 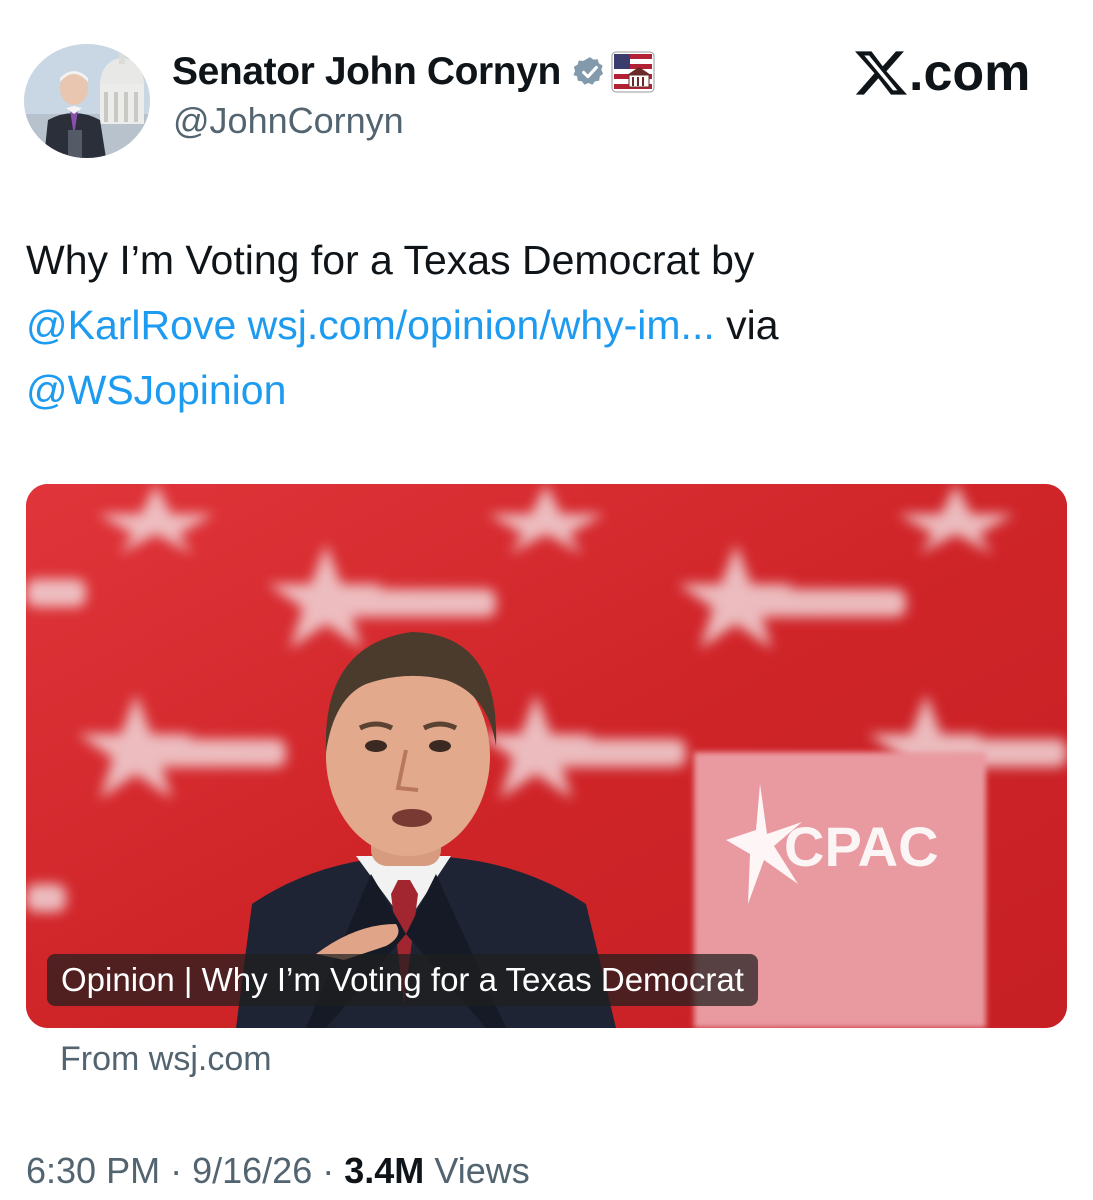 I want to click on card-source: From wsj.com, so click(x=166, y=1059).